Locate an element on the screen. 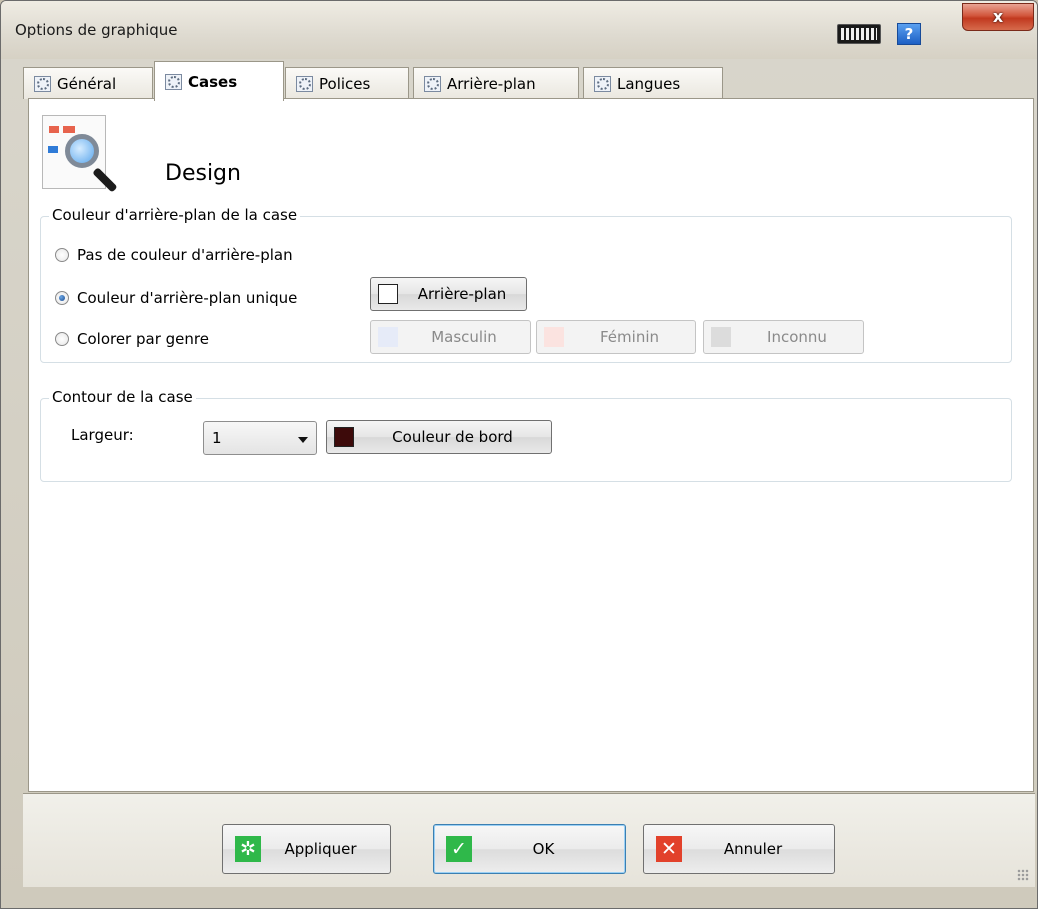 This screenshot has width=1038, height=909. ok-button: ✓ OK is located at coordinates (529, 849).